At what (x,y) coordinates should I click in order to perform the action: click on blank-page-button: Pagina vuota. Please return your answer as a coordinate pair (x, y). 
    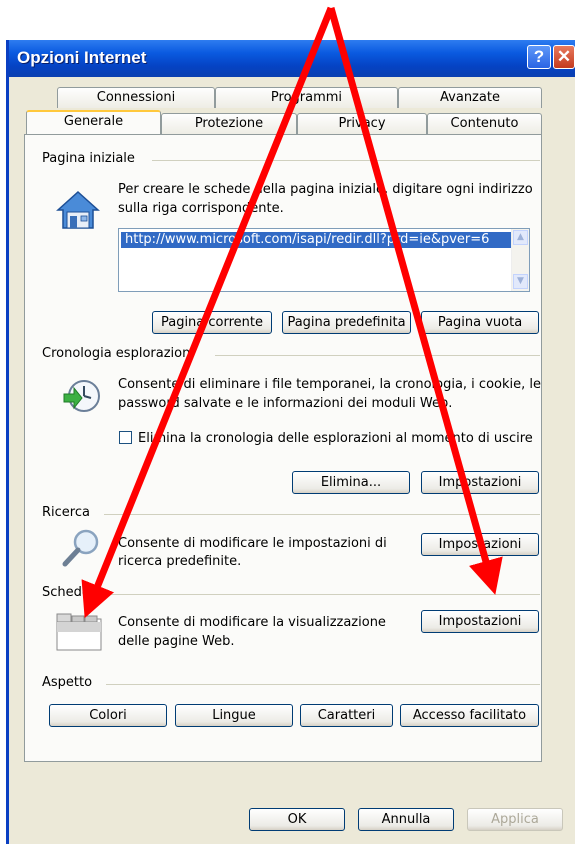
    Looking at the image, I should click on (480, 322).